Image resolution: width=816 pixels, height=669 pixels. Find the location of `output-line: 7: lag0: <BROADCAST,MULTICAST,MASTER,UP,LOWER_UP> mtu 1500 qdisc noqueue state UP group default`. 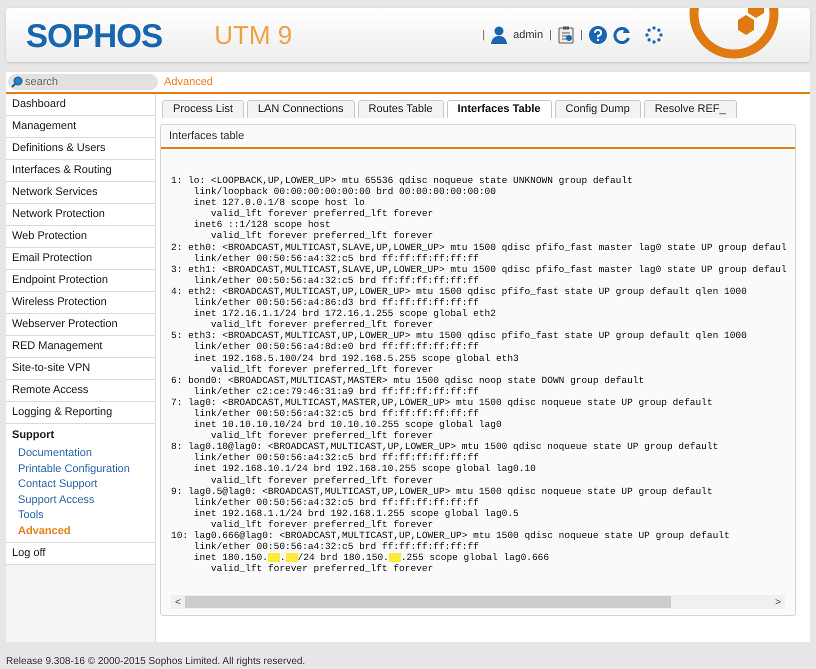

output-line: 7: lag0: <BROADCAST,MULTICAST,MASTER,UP,LOWER_UP> mtu 1500 qdisc noqueue state UP group default is located at coordinates (442, 402).